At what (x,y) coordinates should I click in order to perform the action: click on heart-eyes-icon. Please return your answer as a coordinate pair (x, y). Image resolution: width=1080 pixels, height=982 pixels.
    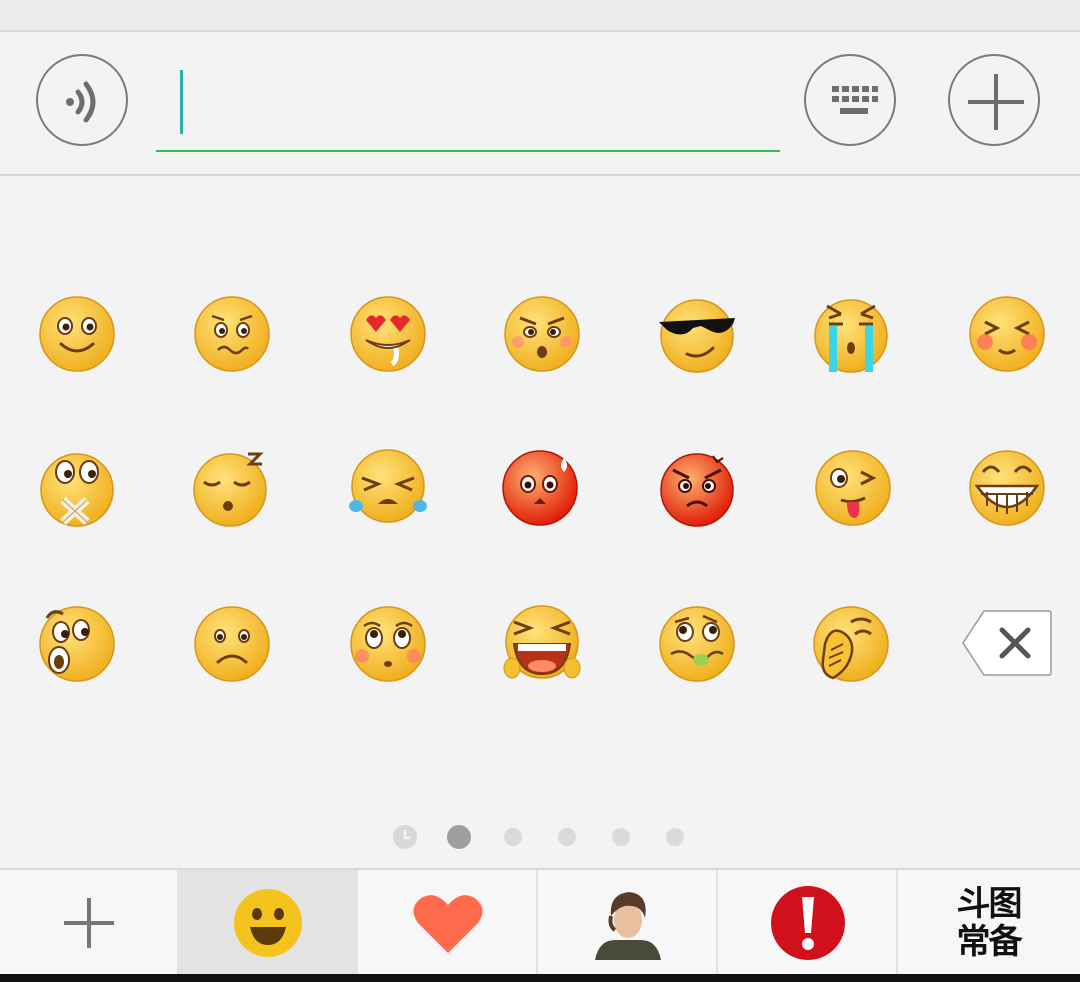
    Looking at the image, I should click on (388, 334).